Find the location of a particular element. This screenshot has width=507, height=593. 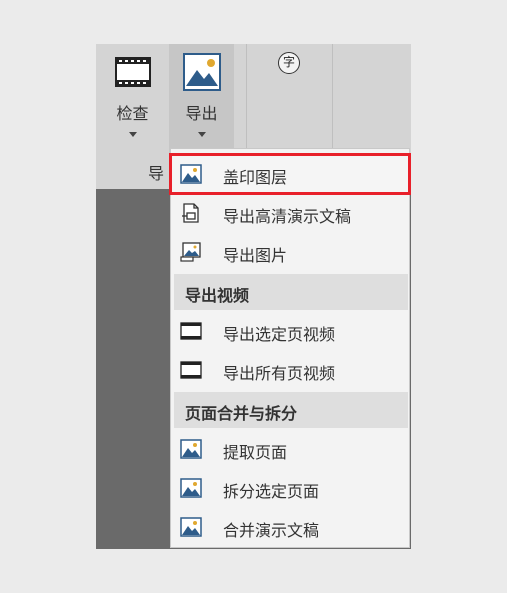

export-label: 导出 is located at coordinates (201, 113).